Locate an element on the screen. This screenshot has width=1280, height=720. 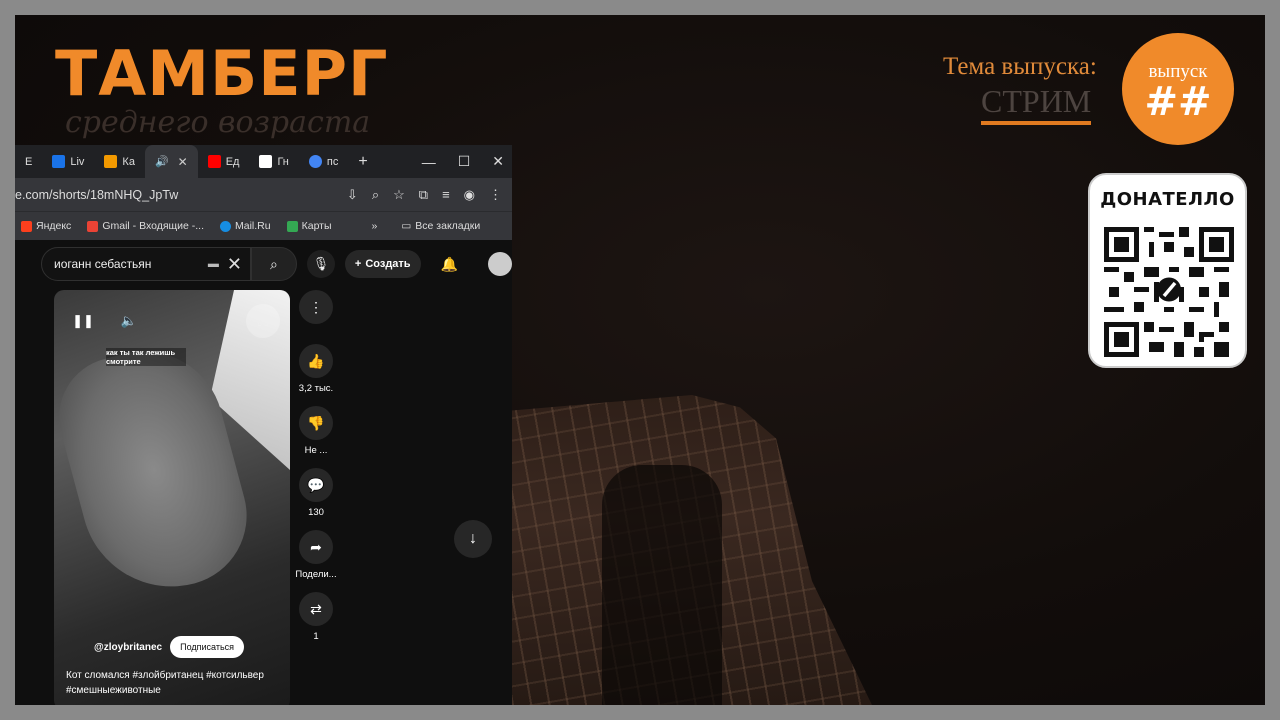
remix-action: ⇄ 1 is located at coordinates (316, 617).